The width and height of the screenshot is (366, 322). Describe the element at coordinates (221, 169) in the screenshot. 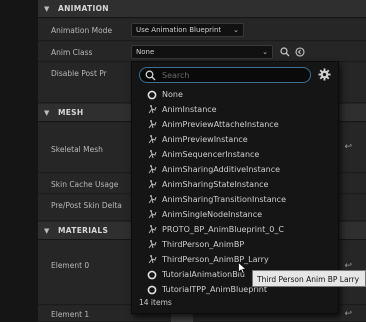

I see `list-item-label: AnimSharingAdditiveInstance` at that location.